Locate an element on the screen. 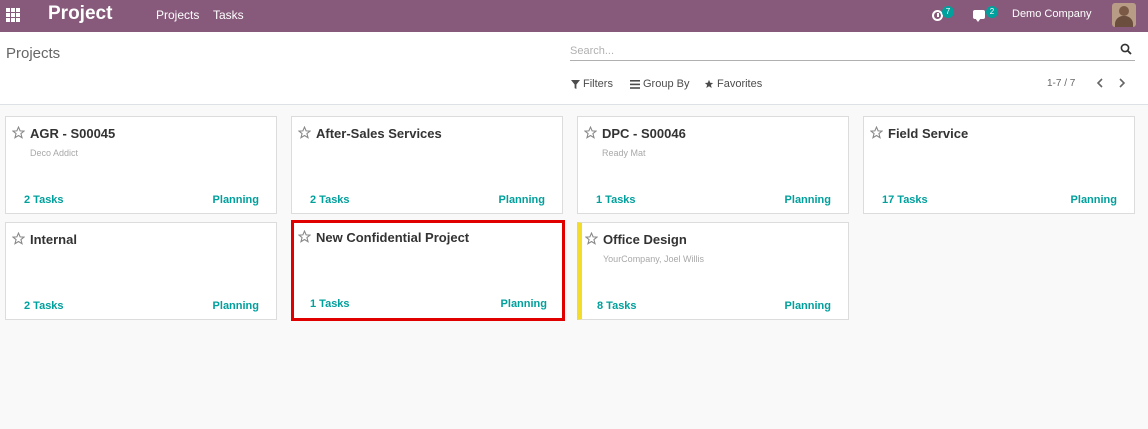 The image size is (1148, 429). activity-count-badge: 7 is located at coordinates (948, 12).